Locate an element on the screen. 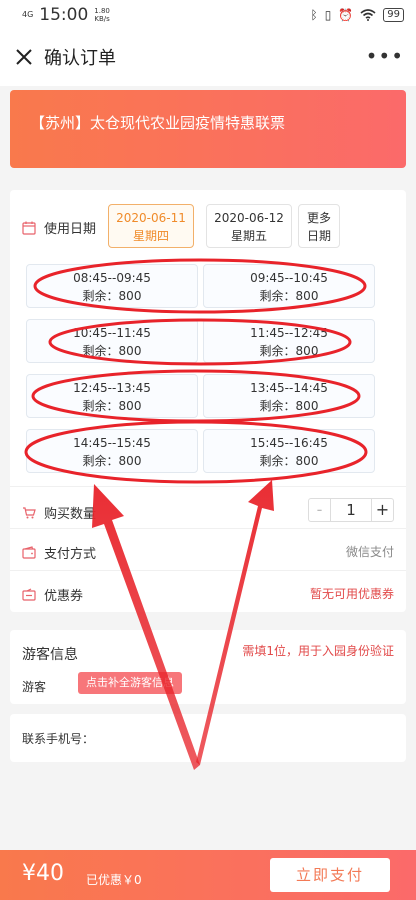 Image resolution: width=416 pixels, height=900 pixels. time-slot: 09:45--10:45 剩余：800 is located at coordinates (289, 286).